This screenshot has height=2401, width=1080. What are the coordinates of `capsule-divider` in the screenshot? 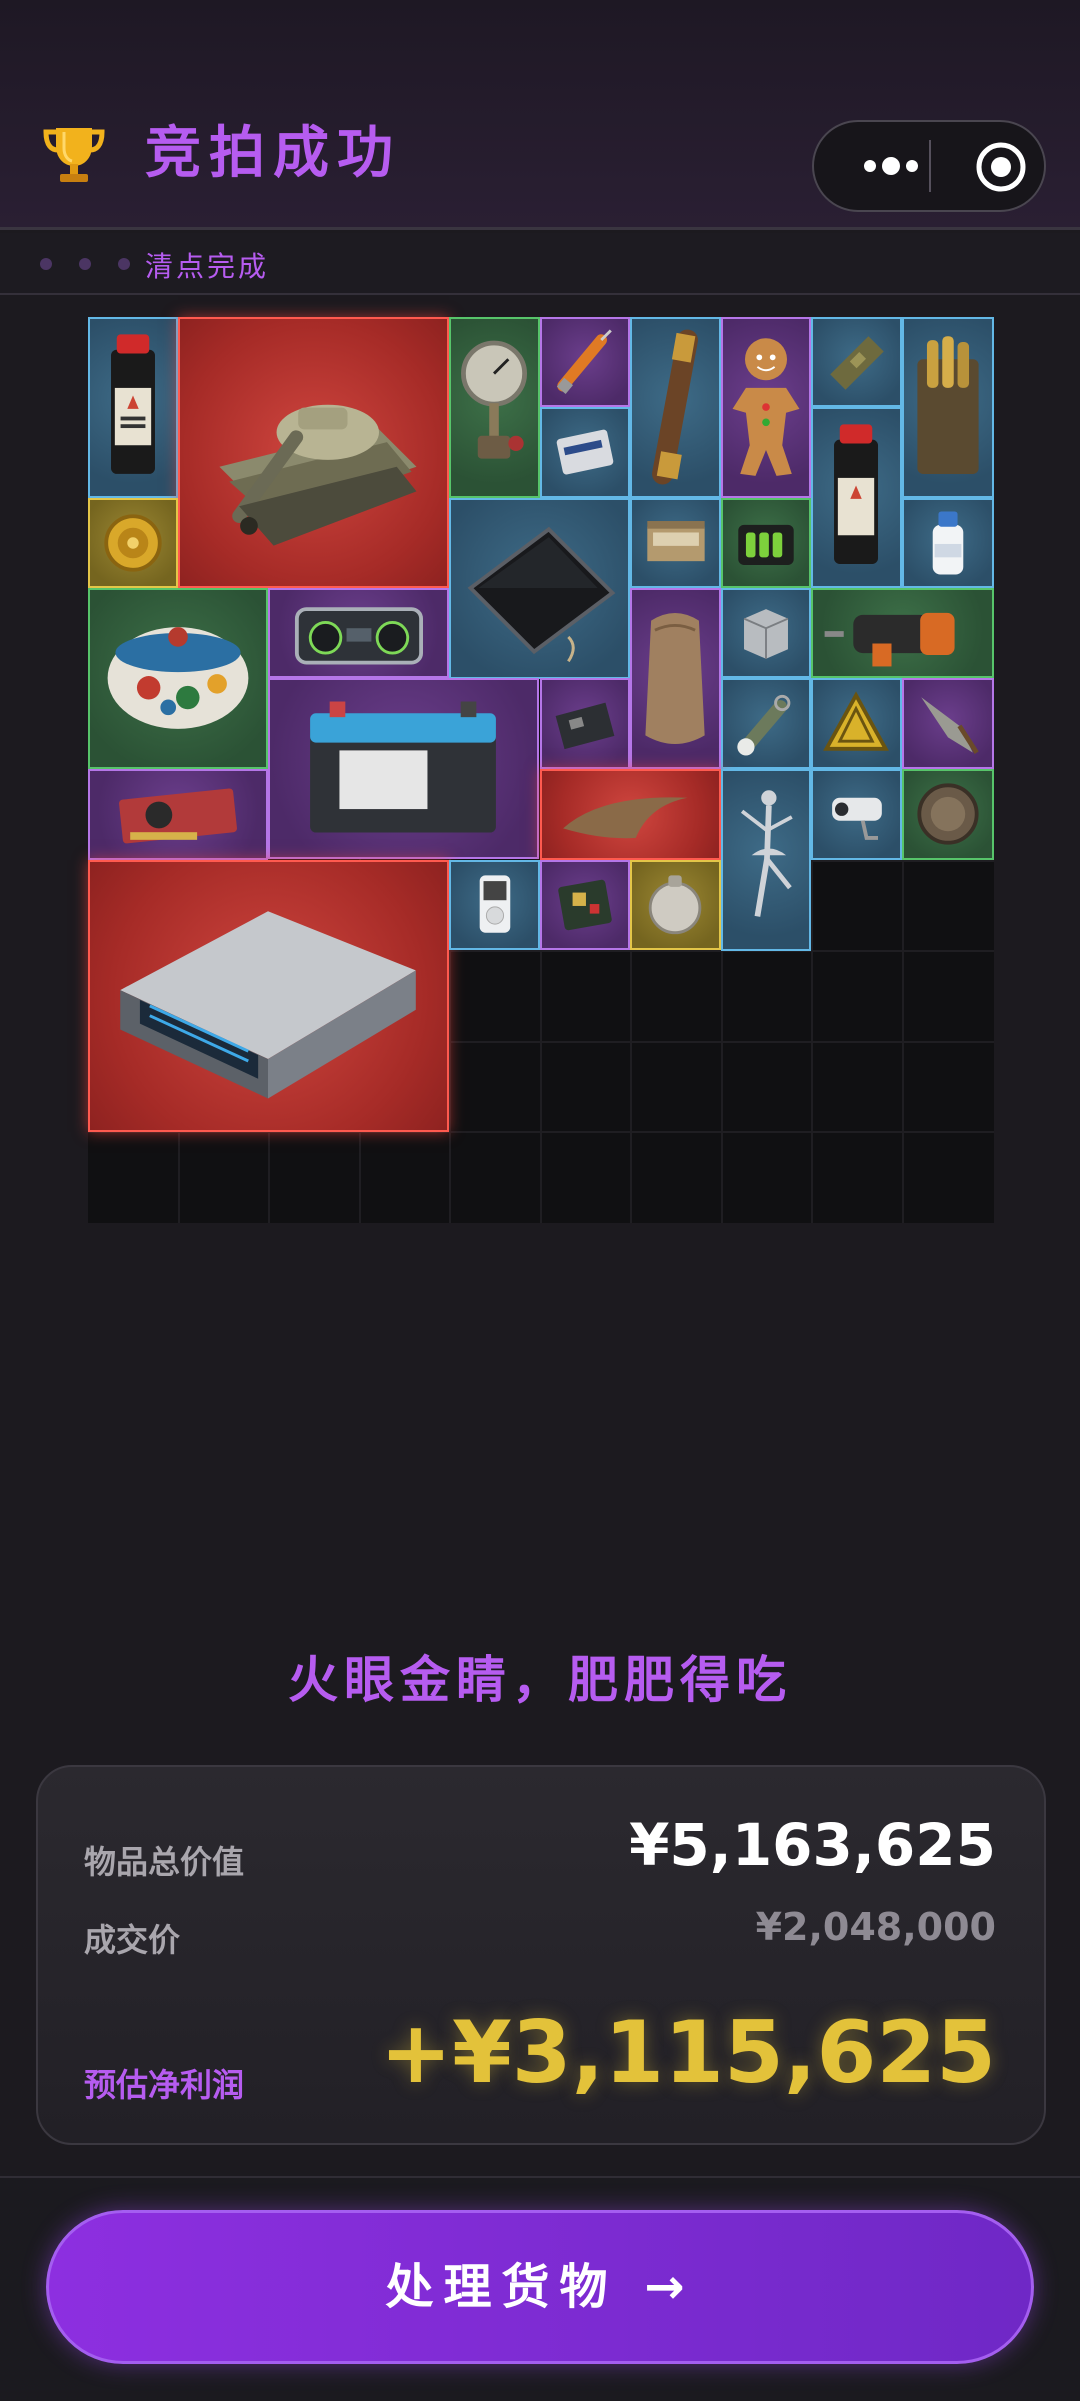 It's located at (930, 166).